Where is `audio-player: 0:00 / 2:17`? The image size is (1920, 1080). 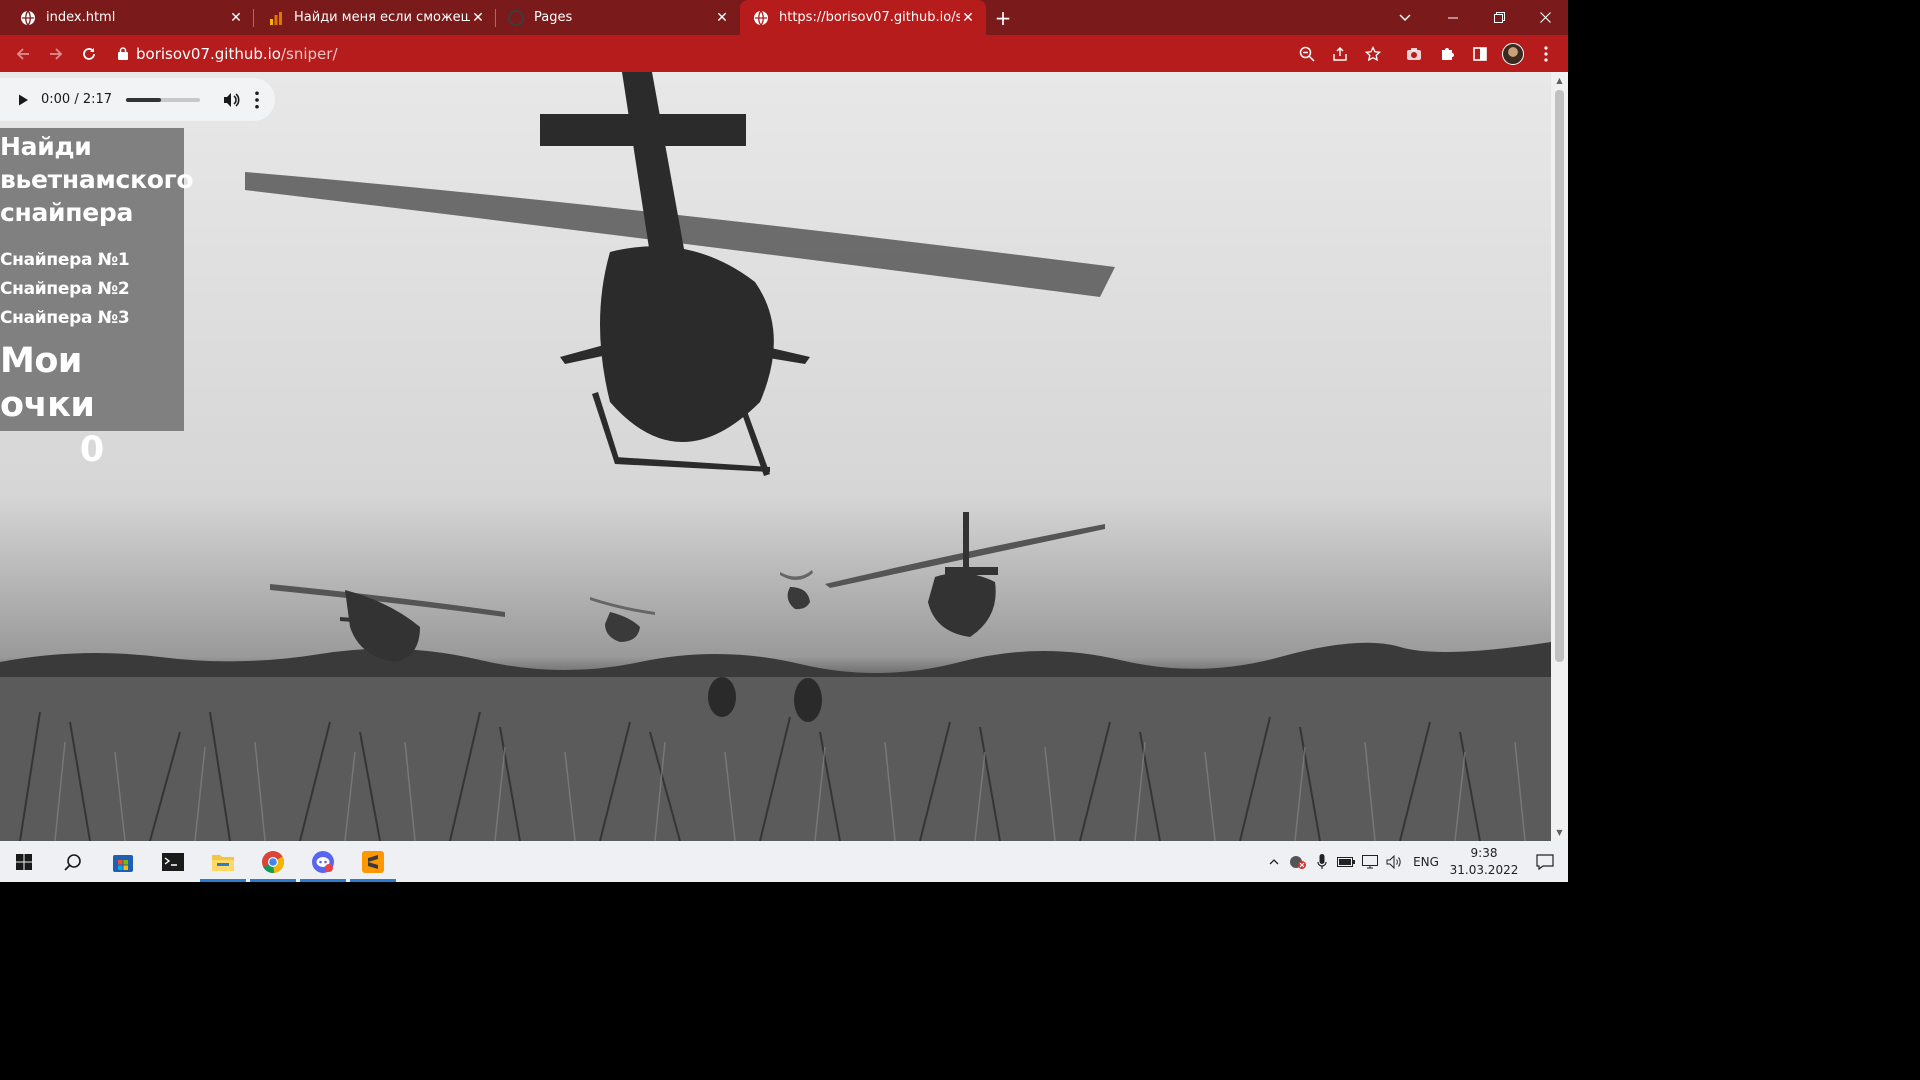
audio-player: 0:00 / 2:17 is located at coordinates (137, 99).